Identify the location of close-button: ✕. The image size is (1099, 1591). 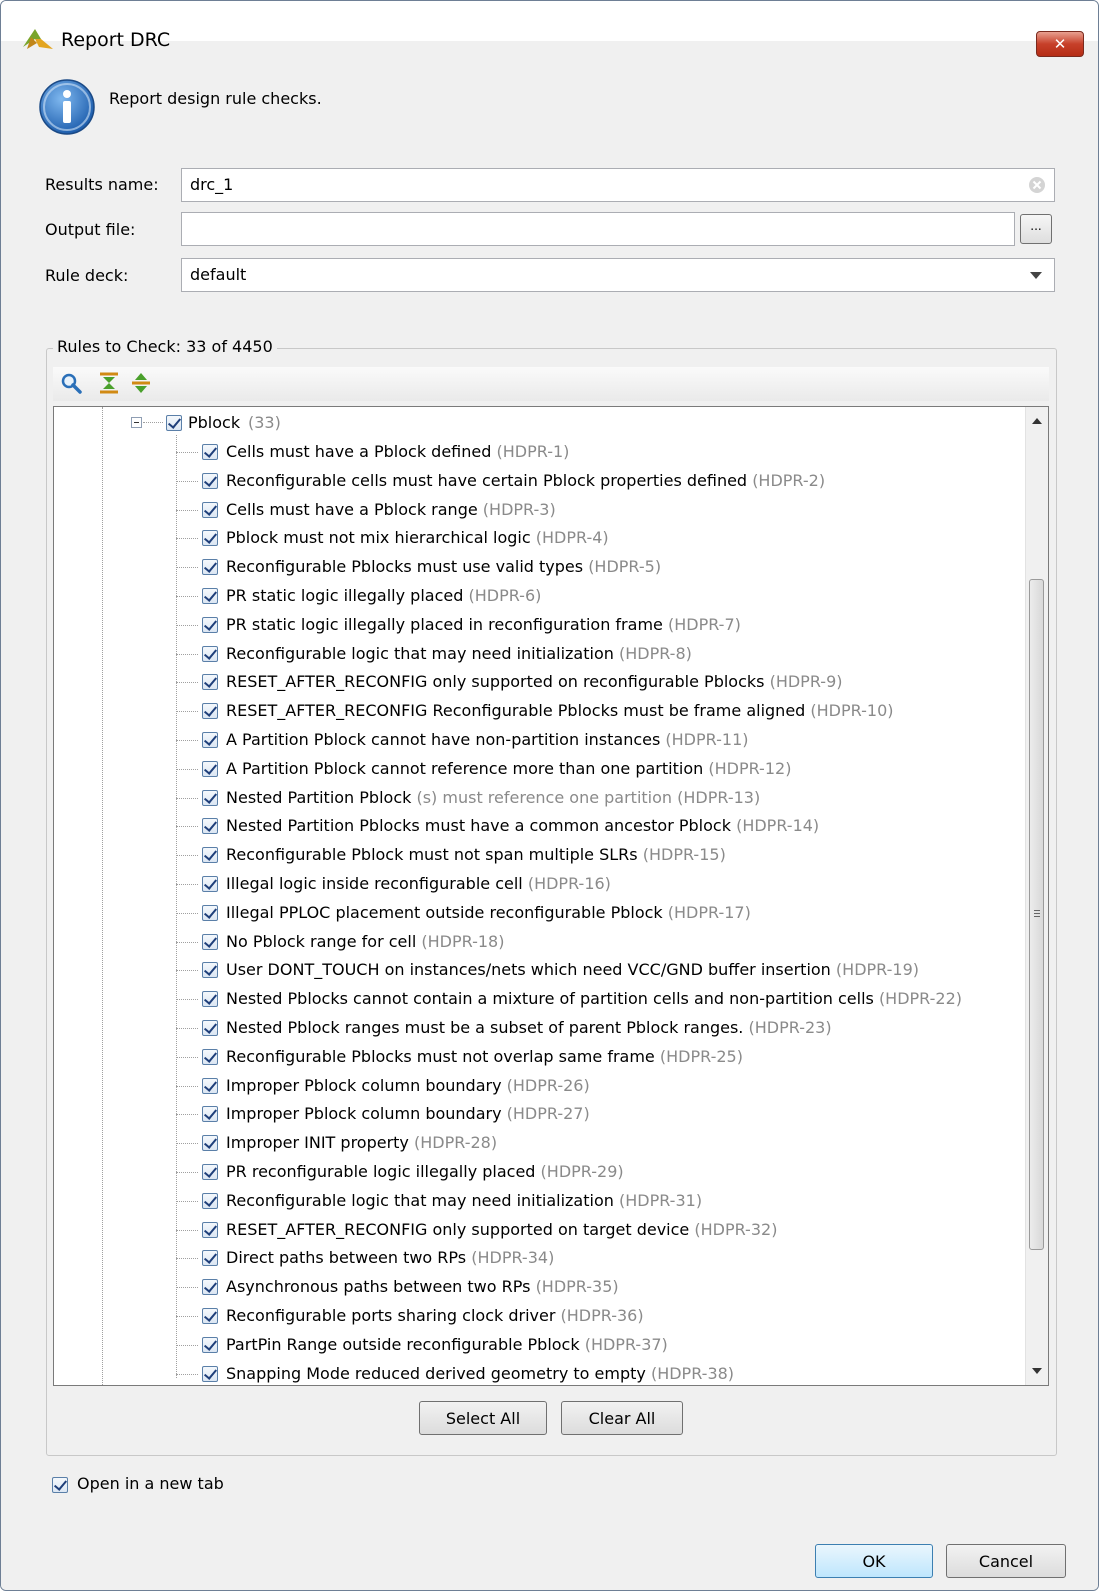
(1060, 44).